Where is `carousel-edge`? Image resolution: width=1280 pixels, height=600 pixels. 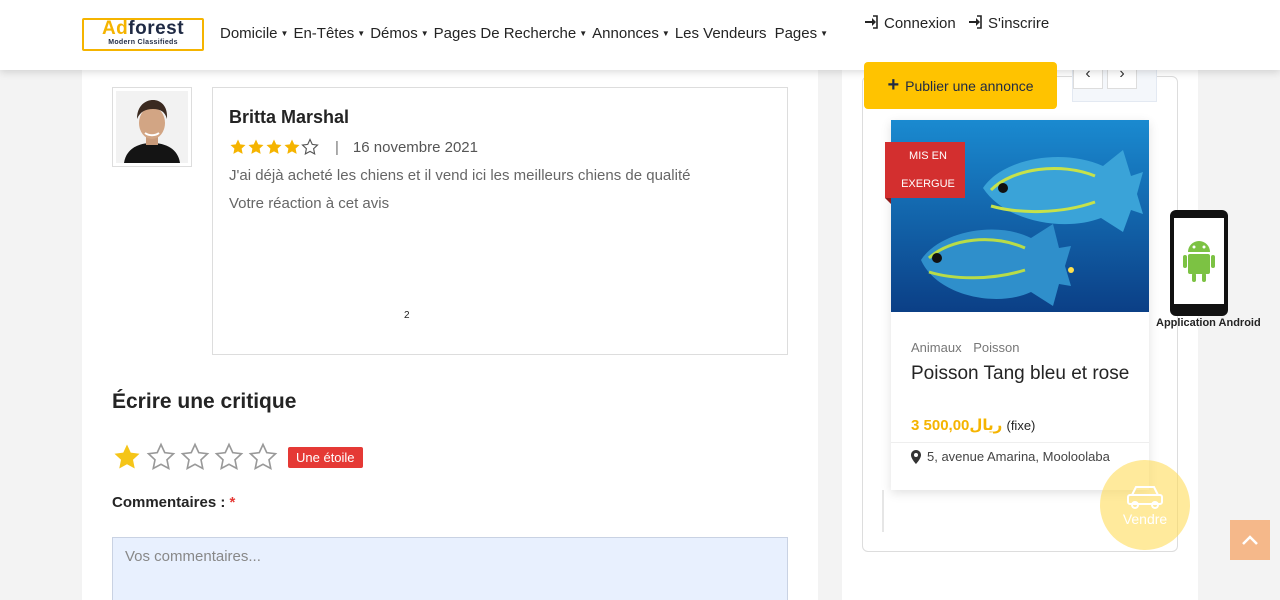
carousel-edge is located at coordinates (883, 511).